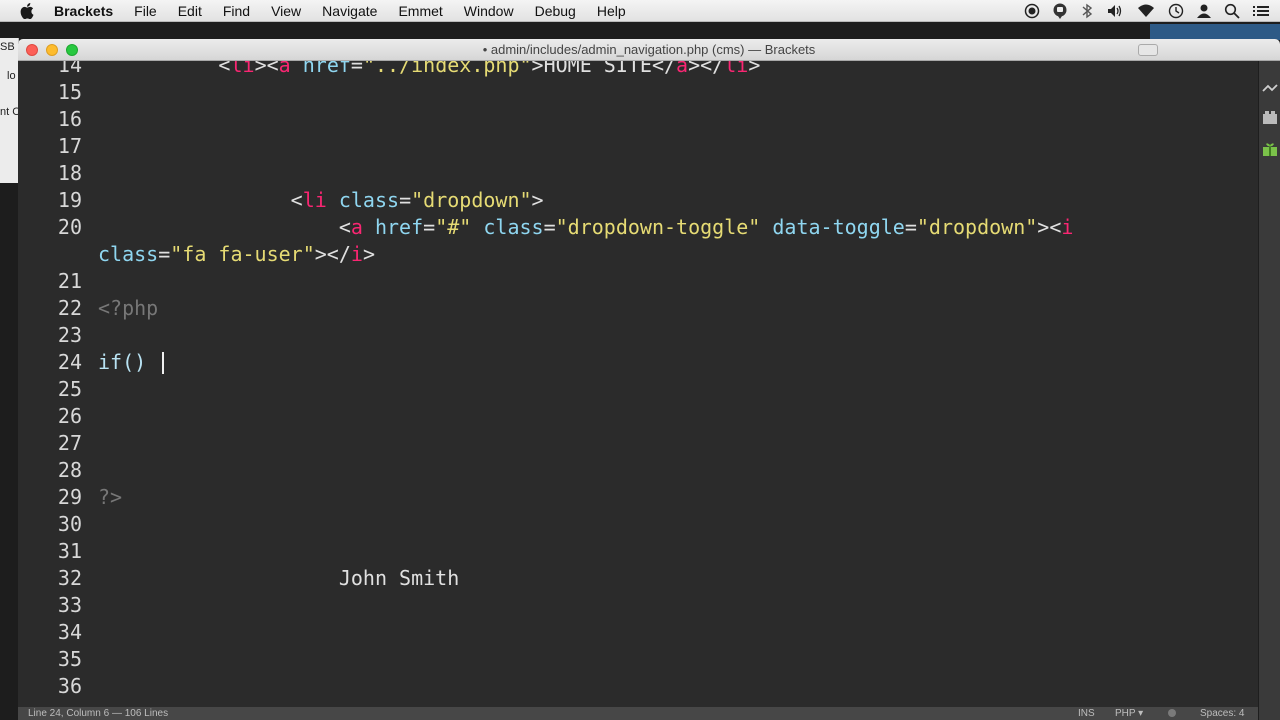  Describe the element at coordinates (1270, 149) in the screenshot. I see `gift-icon` at that location.